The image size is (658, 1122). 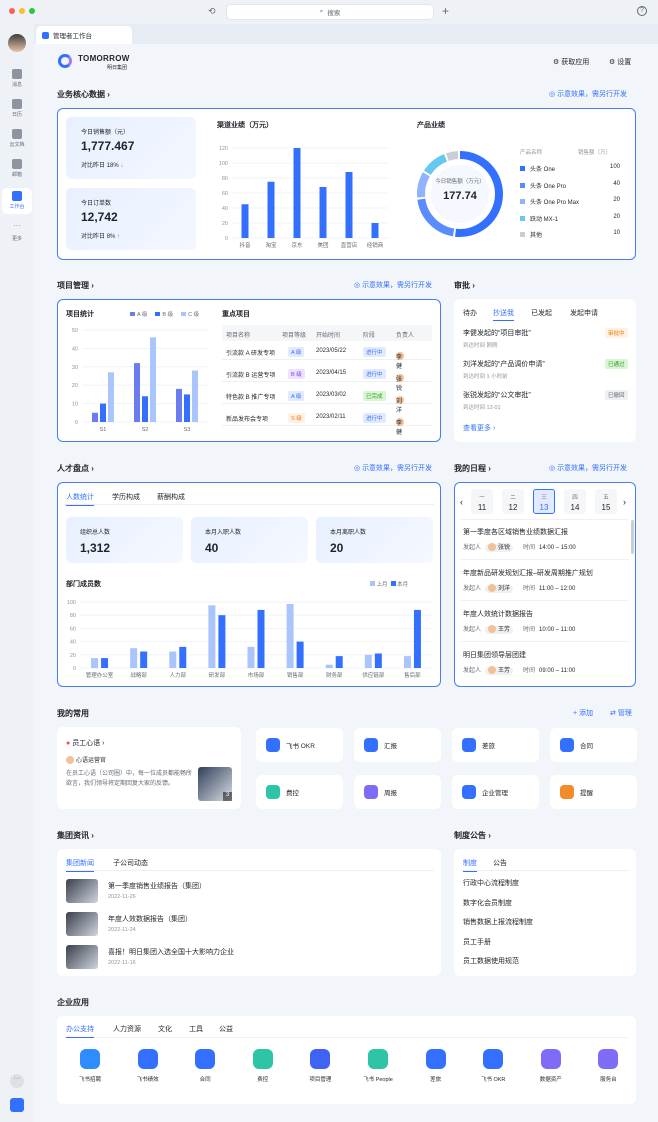 What do you see at coordinates (171, 952) in the screenshot?
I see `news-title: 喜报！明日集团入选全国十大影响力企业` at bounding box center [171, 952].